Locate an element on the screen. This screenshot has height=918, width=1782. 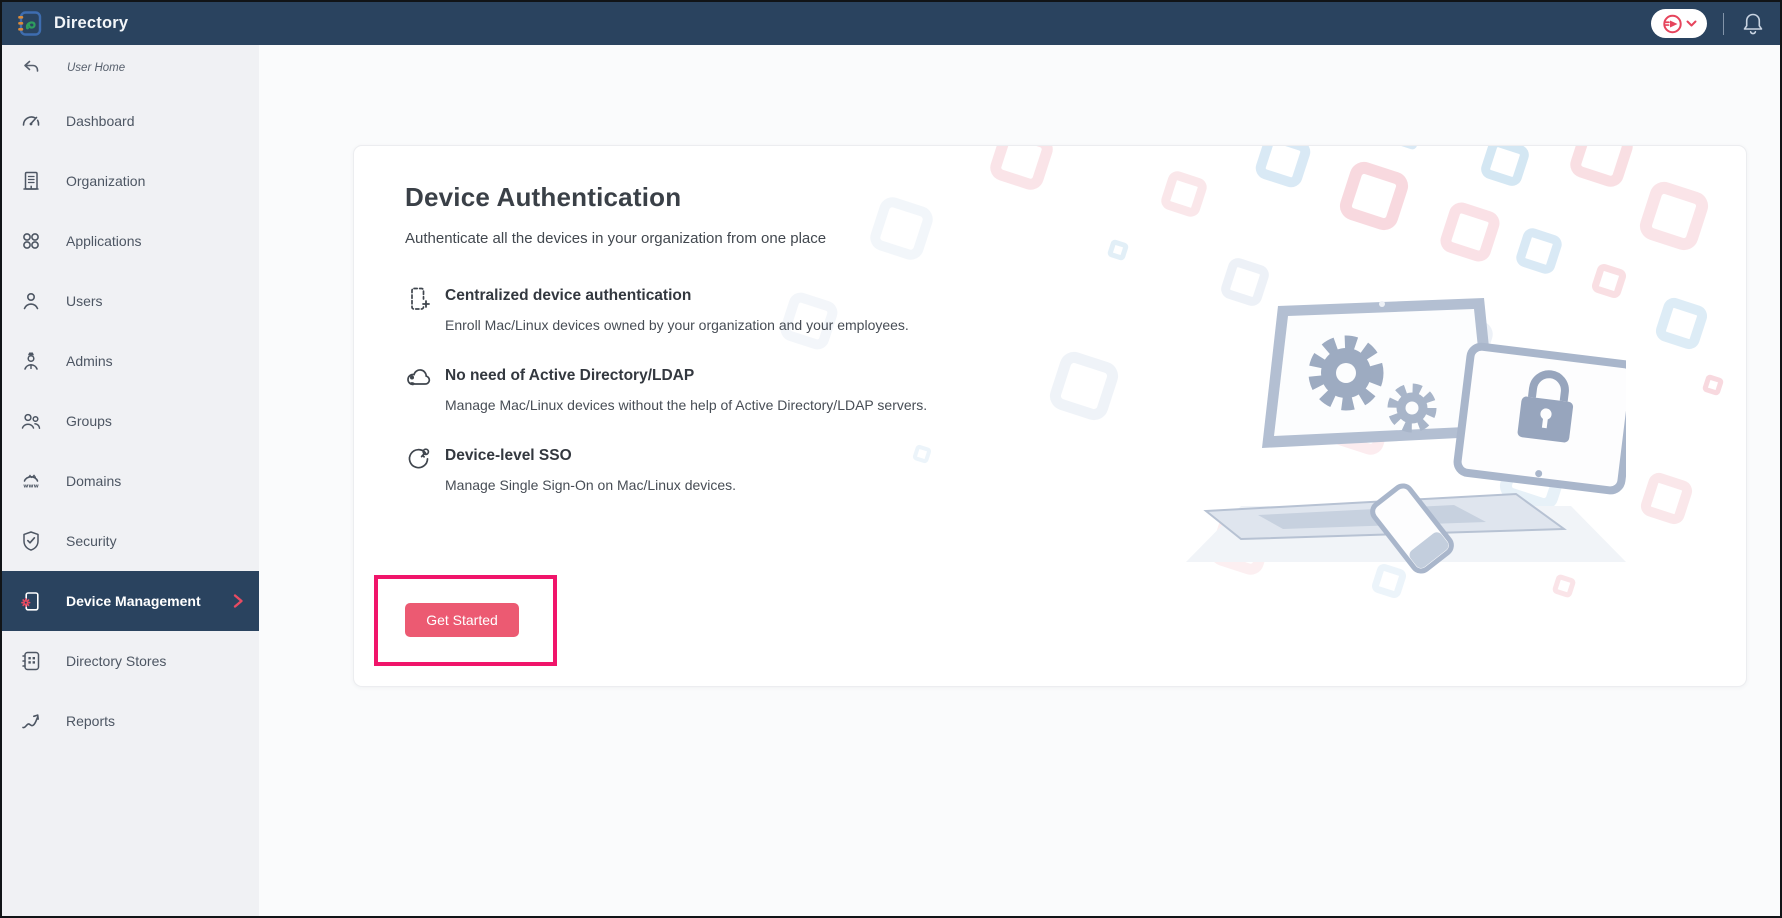
sidebar-item-label: Admins is located at coordinates (89, 361).